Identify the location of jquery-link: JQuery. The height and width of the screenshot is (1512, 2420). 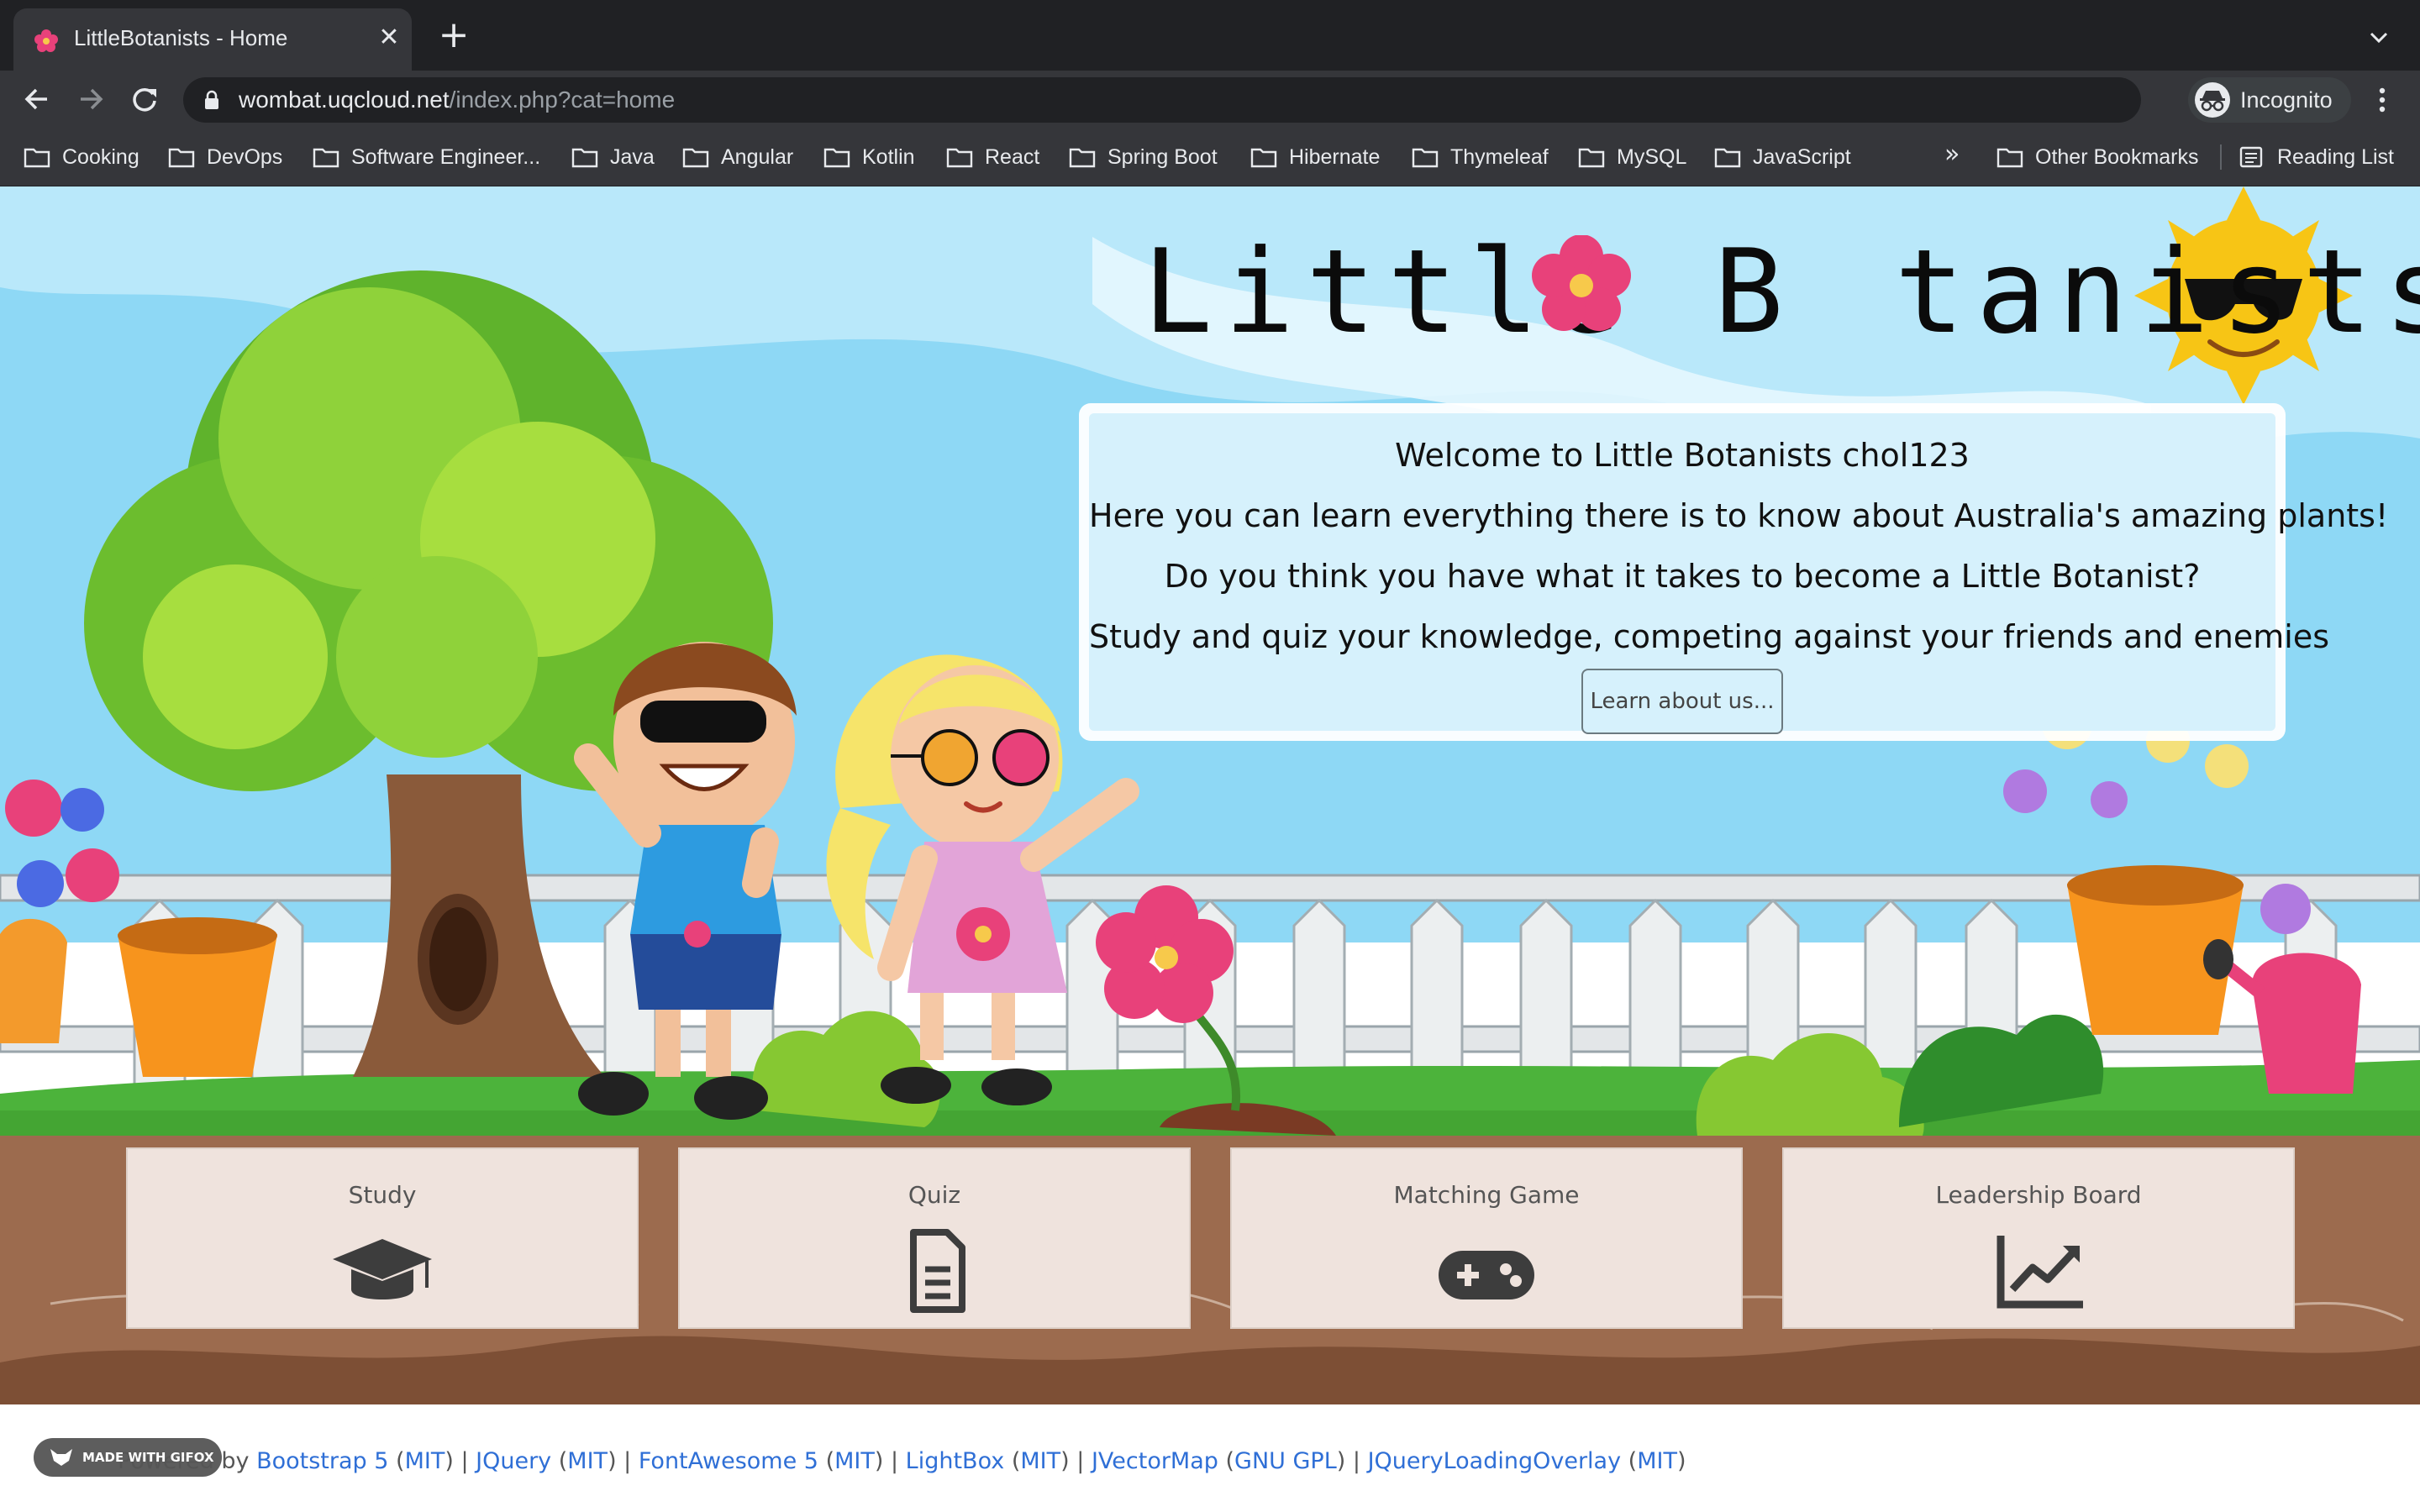
(513, 1461).